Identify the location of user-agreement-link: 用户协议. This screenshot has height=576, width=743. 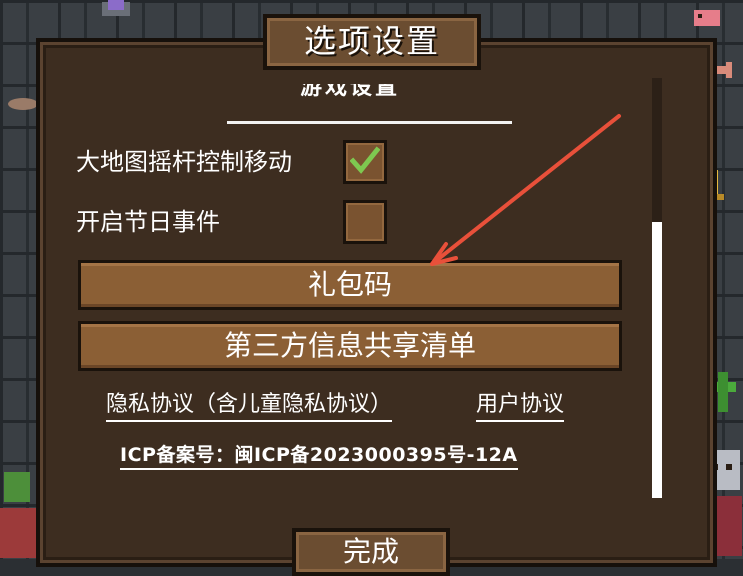
(520, 406).